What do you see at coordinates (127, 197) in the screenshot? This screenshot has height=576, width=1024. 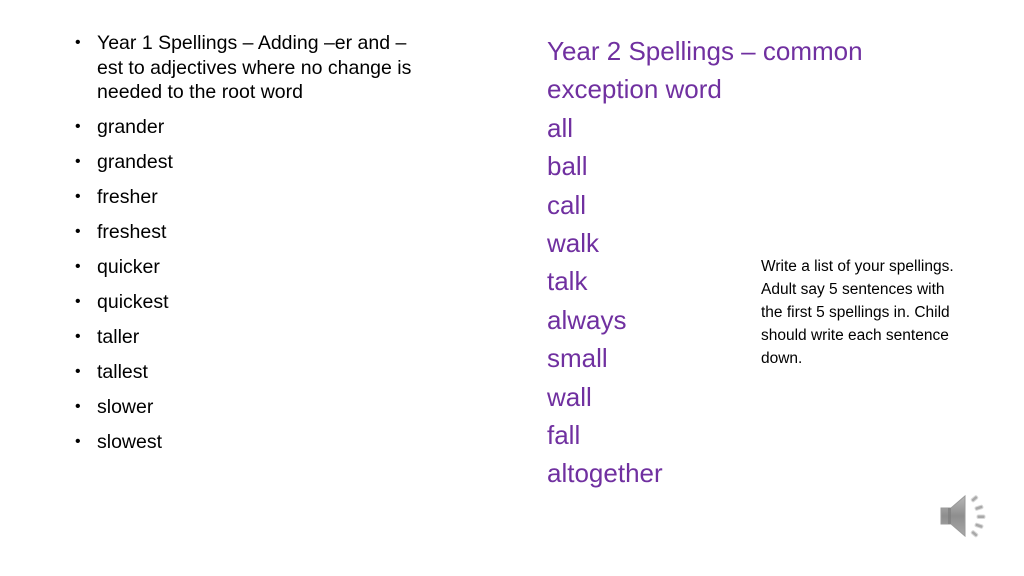 I see `spelling-word: fresher` at bounding box center [127, 197].